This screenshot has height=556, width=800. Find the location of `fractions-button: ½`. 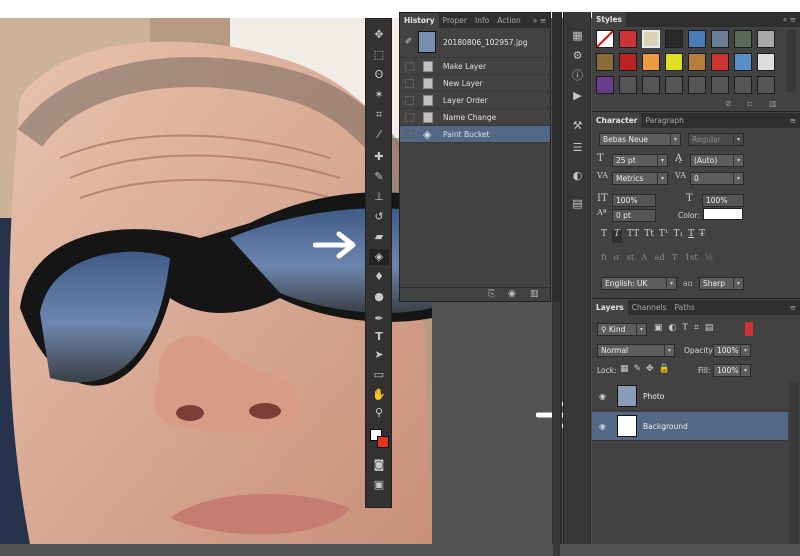

fractions-button: ½ is located at coordinates (709, 260).